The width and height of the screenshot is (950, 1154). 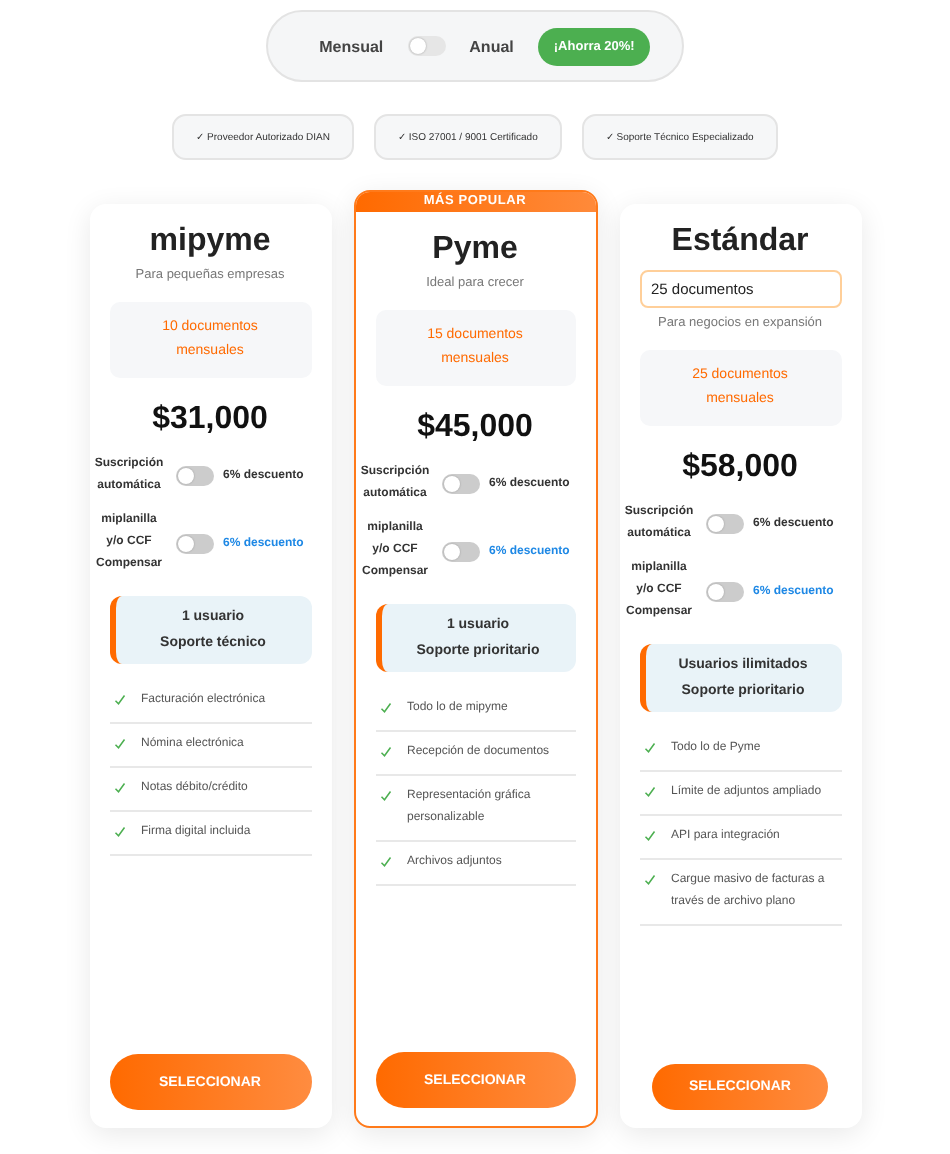 I want to click on plan-price: $58,000, so click(x=740, y=468).